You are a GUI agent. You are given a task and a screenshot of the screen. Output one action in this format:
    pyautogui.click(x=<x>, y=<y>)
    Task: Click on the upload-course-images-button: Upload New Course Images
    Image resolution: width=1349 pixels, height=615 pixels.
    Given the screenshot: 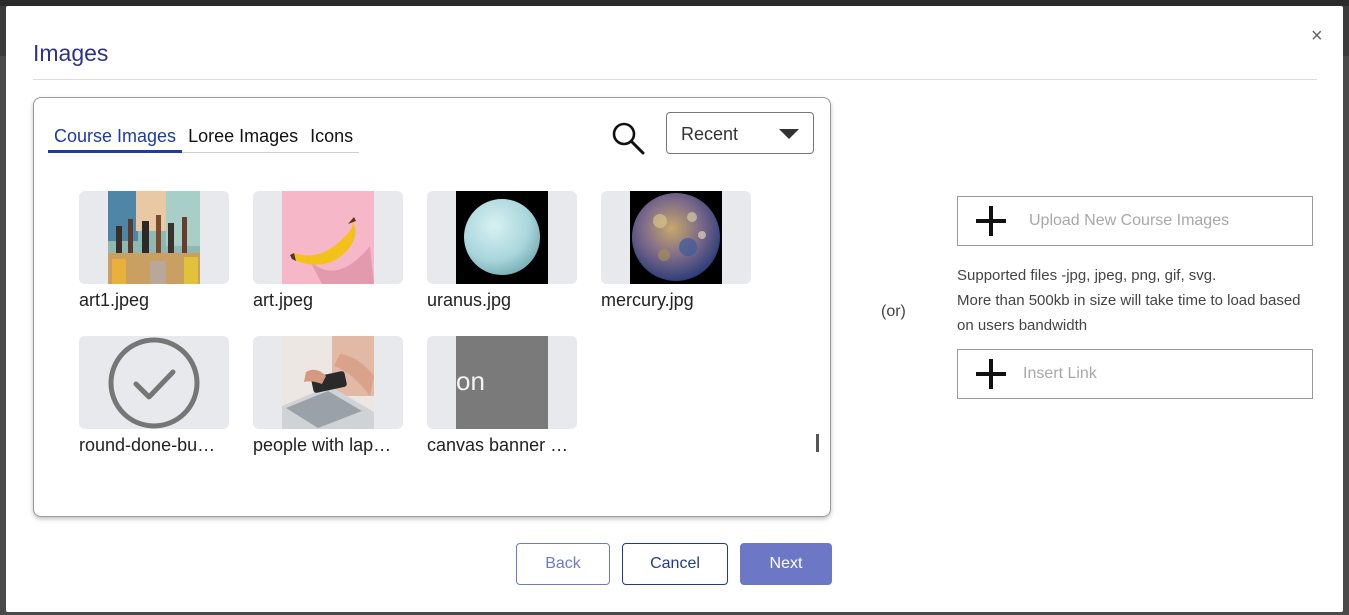 What is the action you would take?
    pyautogui.click(x=1135, y=221)
    